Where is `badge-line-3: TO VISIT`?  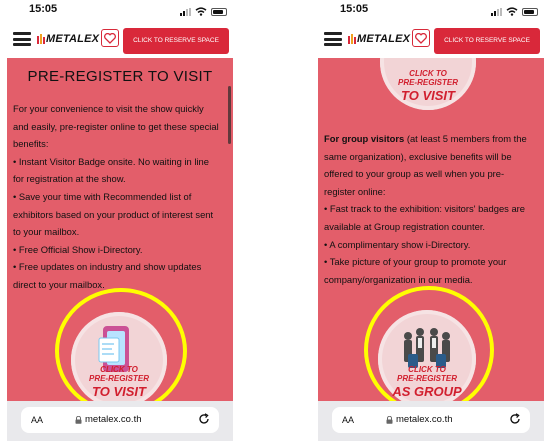
badge-line-3: TO VISIT is located at coordinates (428, 95).